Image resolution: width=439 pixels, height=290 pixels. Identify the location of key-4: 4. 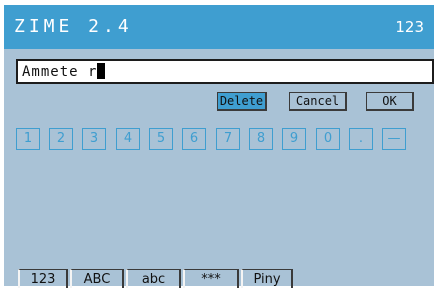
(128, 139).